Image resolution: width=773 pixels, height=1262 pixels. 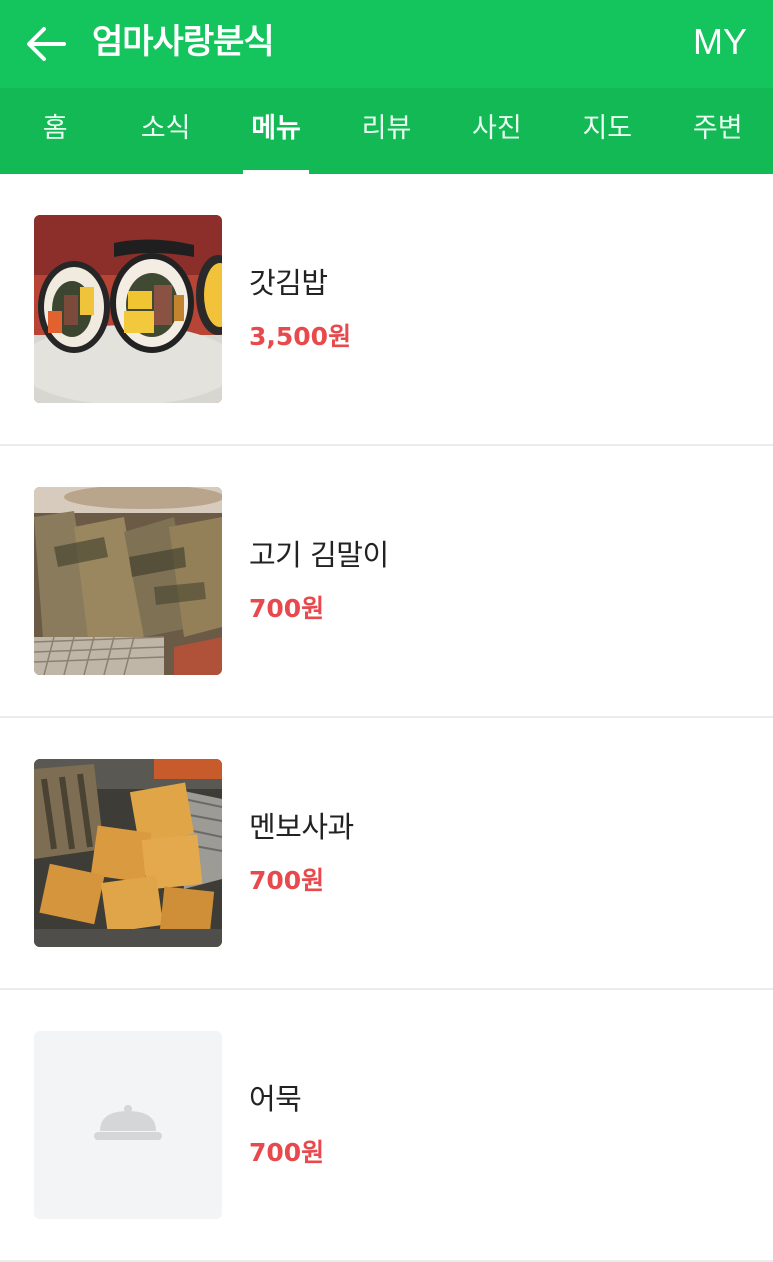 I want to click on menu-item-name: 고기 김말이, so click(x=319, y=555).